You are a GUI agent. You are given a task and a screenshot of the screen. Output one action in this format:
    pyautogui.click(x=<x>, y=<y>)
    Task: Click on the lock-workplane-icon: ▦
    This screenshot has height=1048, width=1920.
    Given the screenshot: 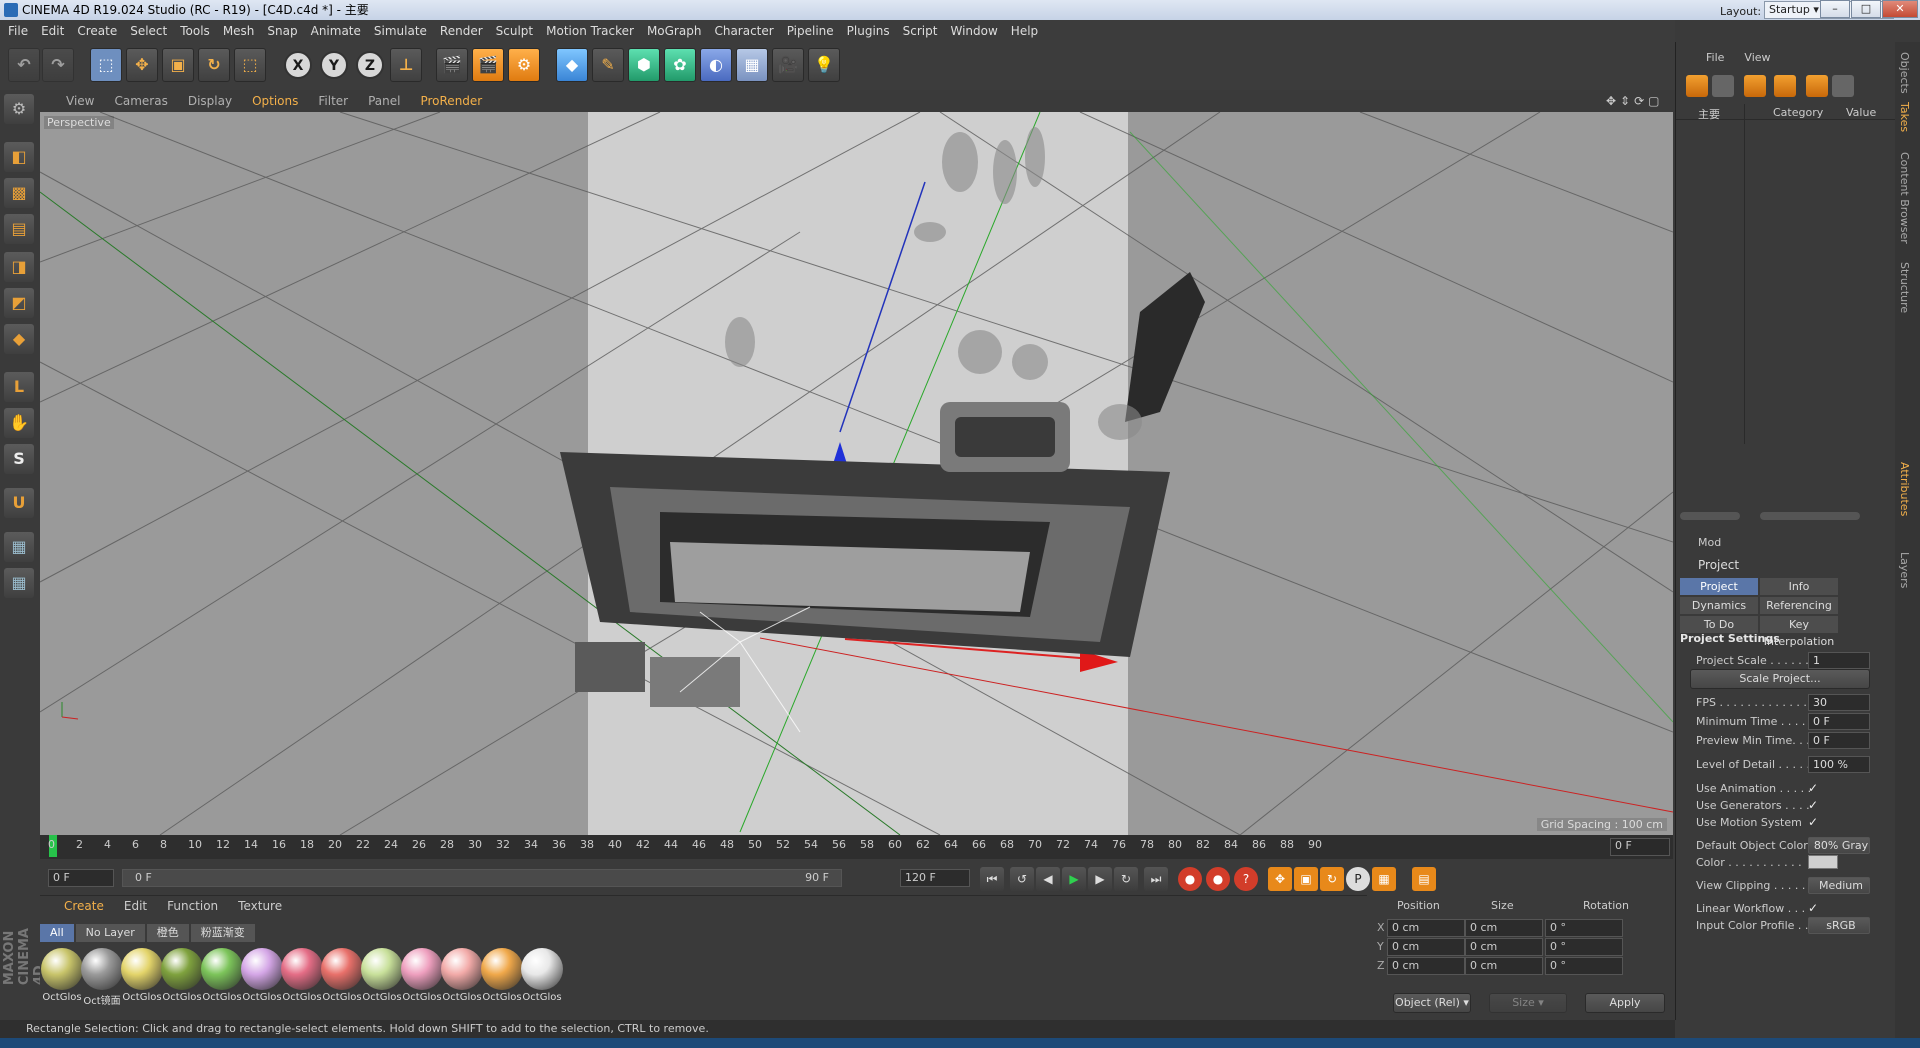 What is the action you would take?
    pyautogui.click(x=19, y=547)
    